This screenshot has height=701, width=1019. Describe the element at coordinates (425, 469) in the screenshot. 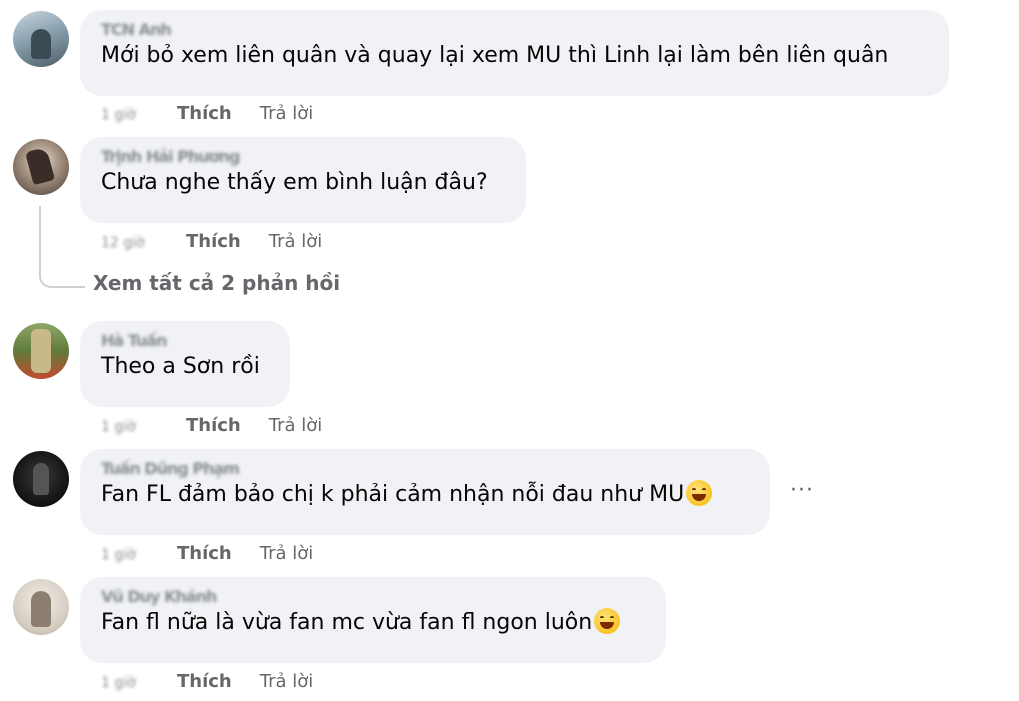

I see `comment-author: Tuấn Dũng Phạm` at that location.